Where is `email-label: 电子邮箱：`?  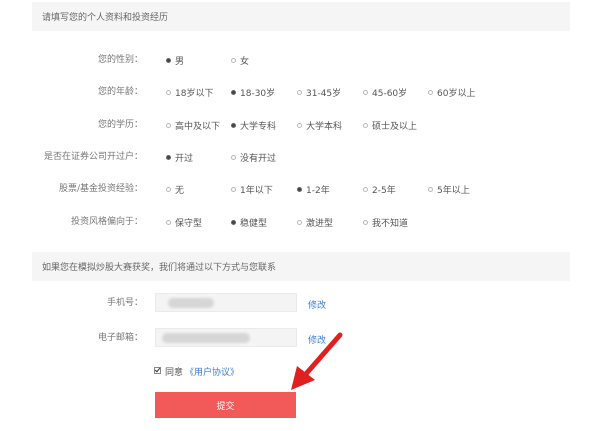
email-label: 电子邮箱： is located at coordinates (120, 338).